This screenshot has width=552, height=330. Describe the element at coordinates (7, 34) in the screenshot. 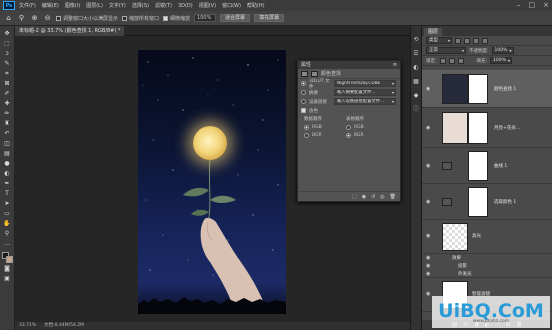

I see `move-tool-icon: ✥` at that location.